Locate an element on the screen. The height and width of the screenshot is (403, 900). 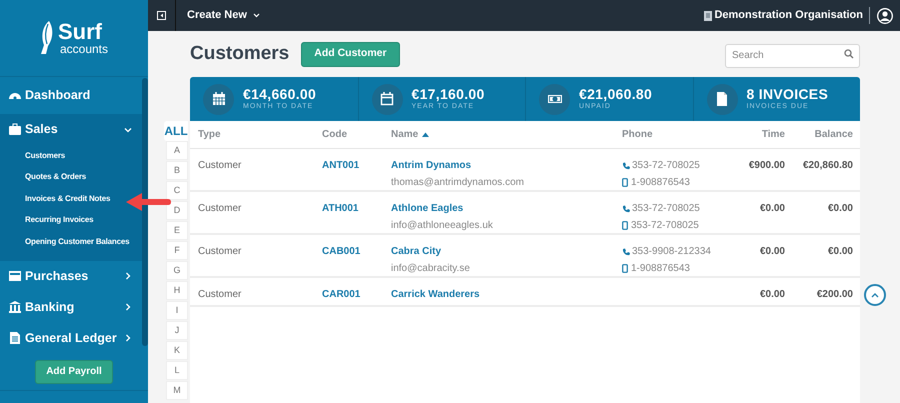
create-new-menu: Create New is located at coordinates (223, 15).